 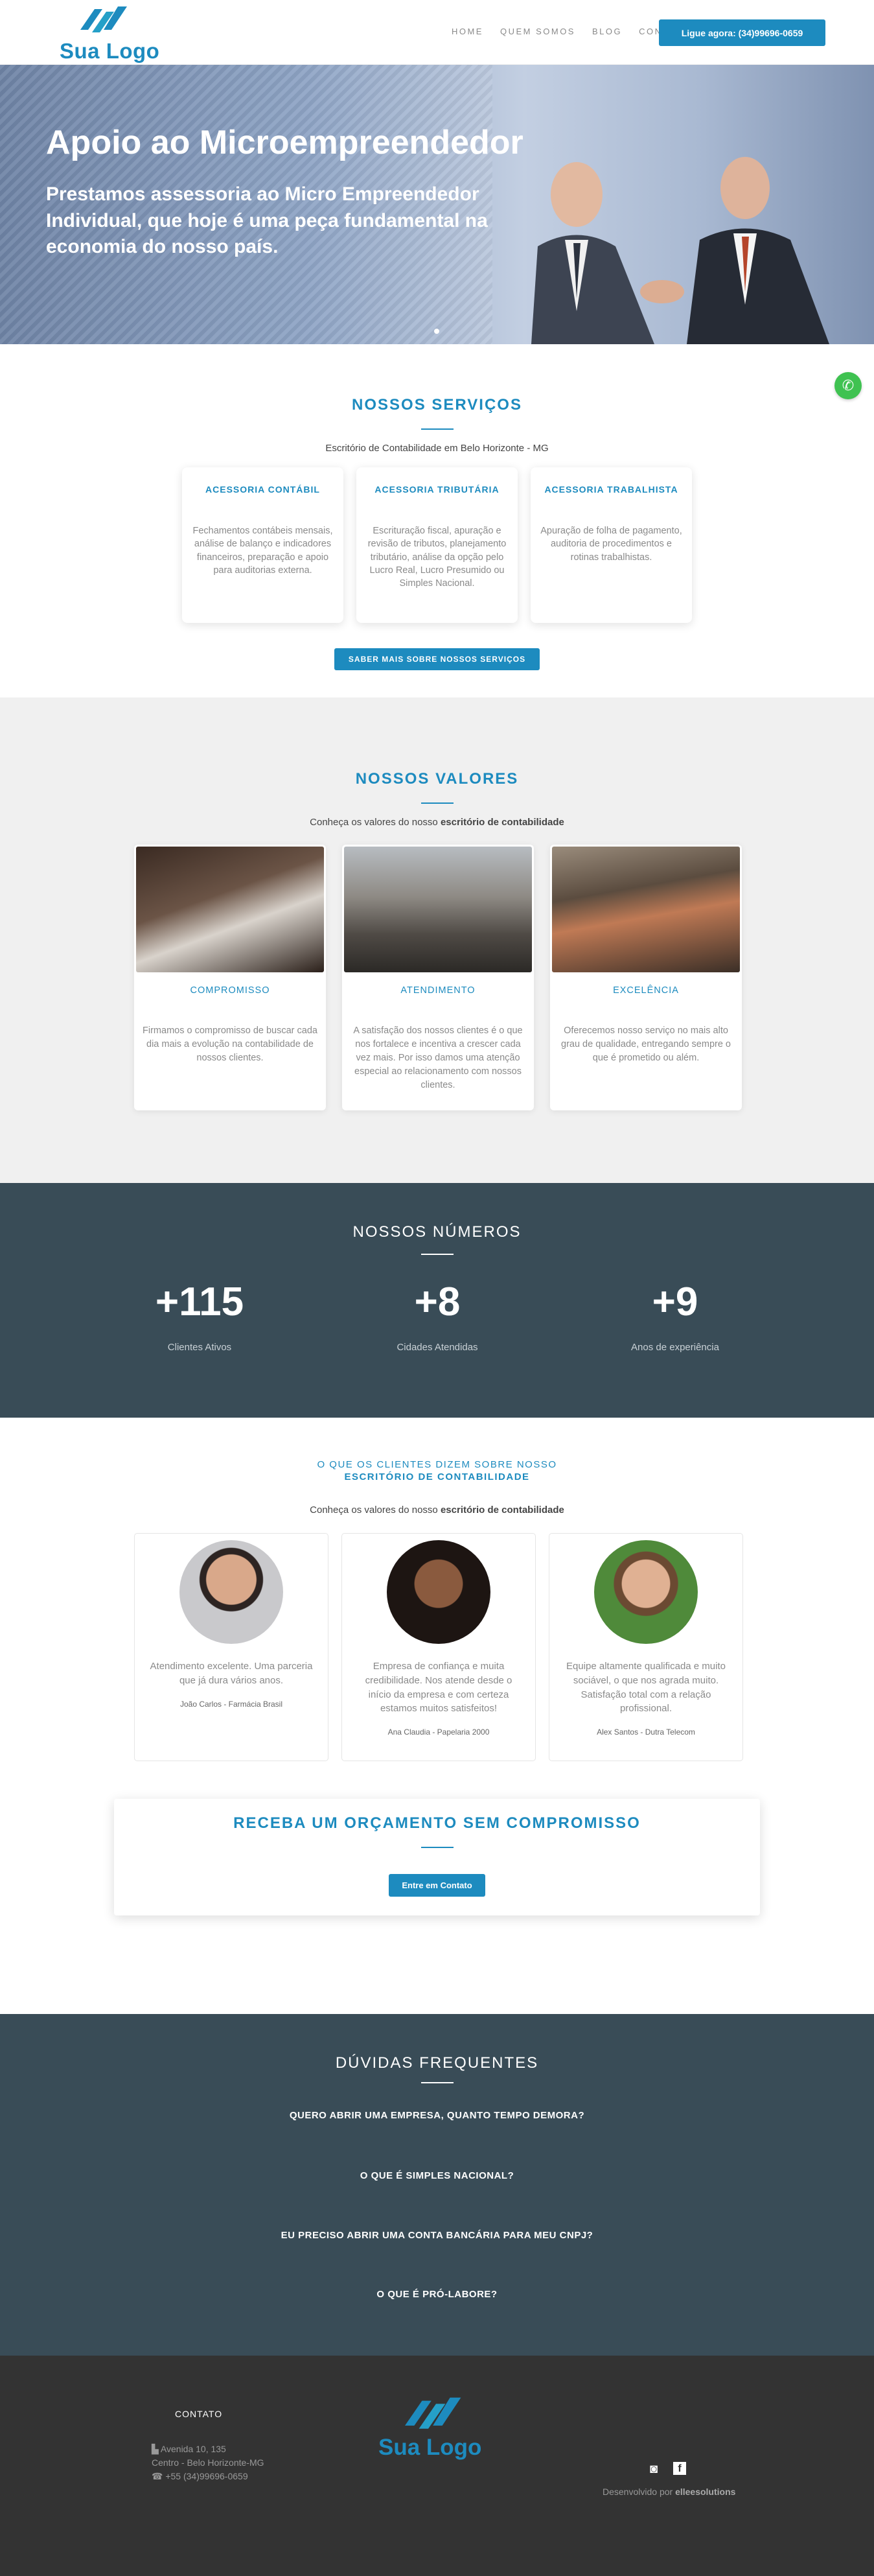 I want to click on number-item: +115 Clientes Ativos, so click(x=199, y=1316).